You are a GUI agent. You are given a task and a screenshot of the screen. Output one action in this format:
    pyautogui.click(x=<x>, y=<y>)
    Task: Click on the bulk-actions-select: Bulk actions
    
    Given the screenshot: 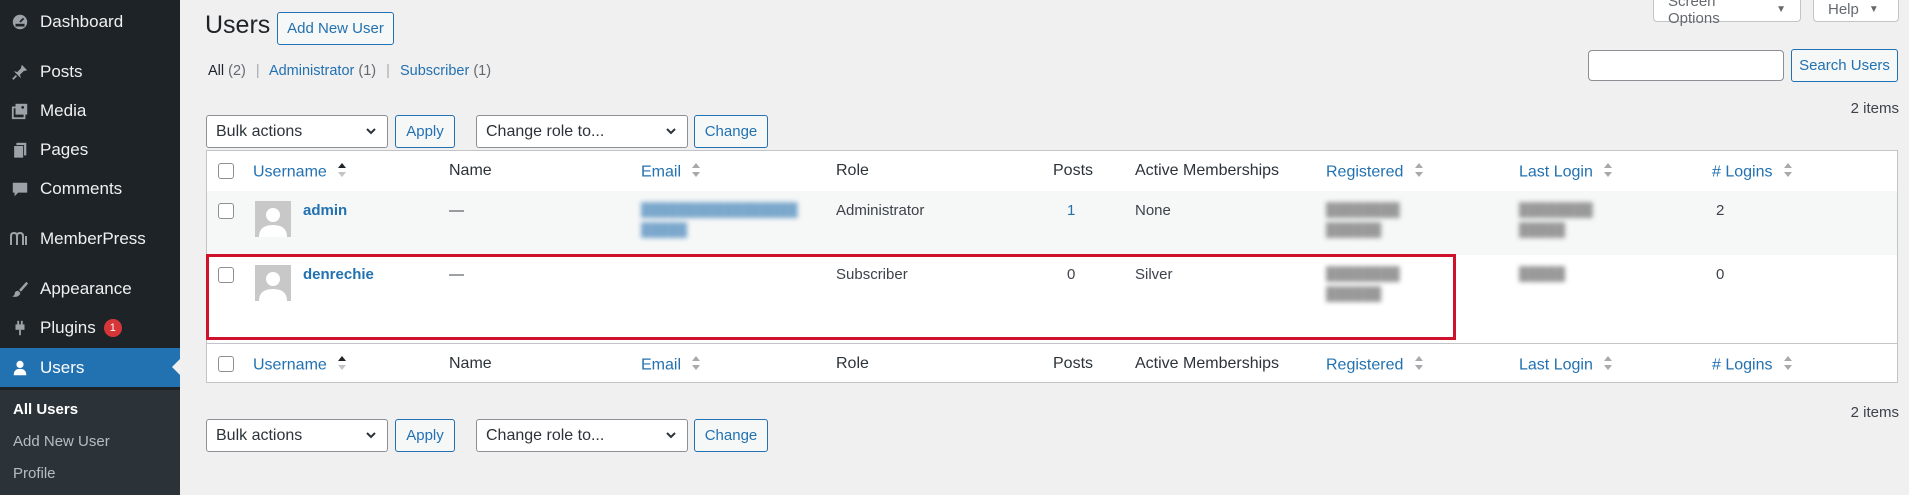 What is the action you would take?
    pyautogui.click(x=297, y=131)
    